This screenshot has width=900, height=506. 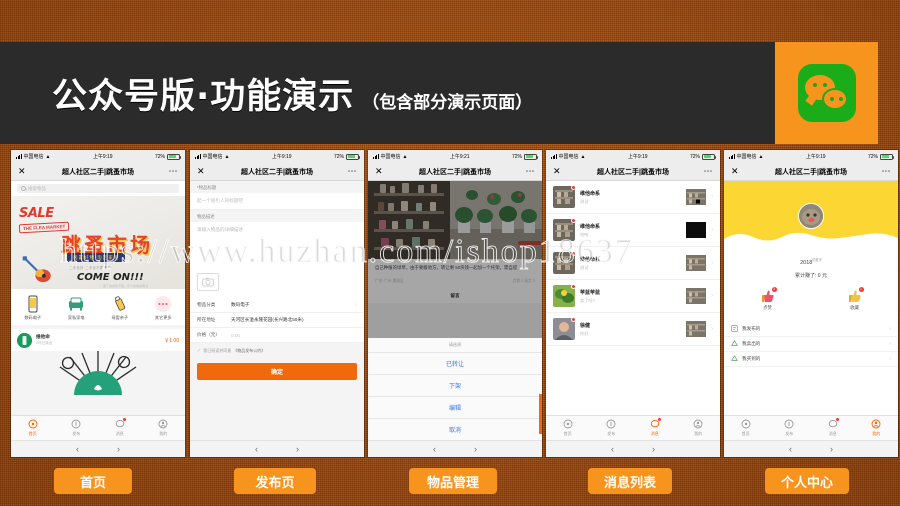 I want to click on message-icon, so click(x=120, y=423).